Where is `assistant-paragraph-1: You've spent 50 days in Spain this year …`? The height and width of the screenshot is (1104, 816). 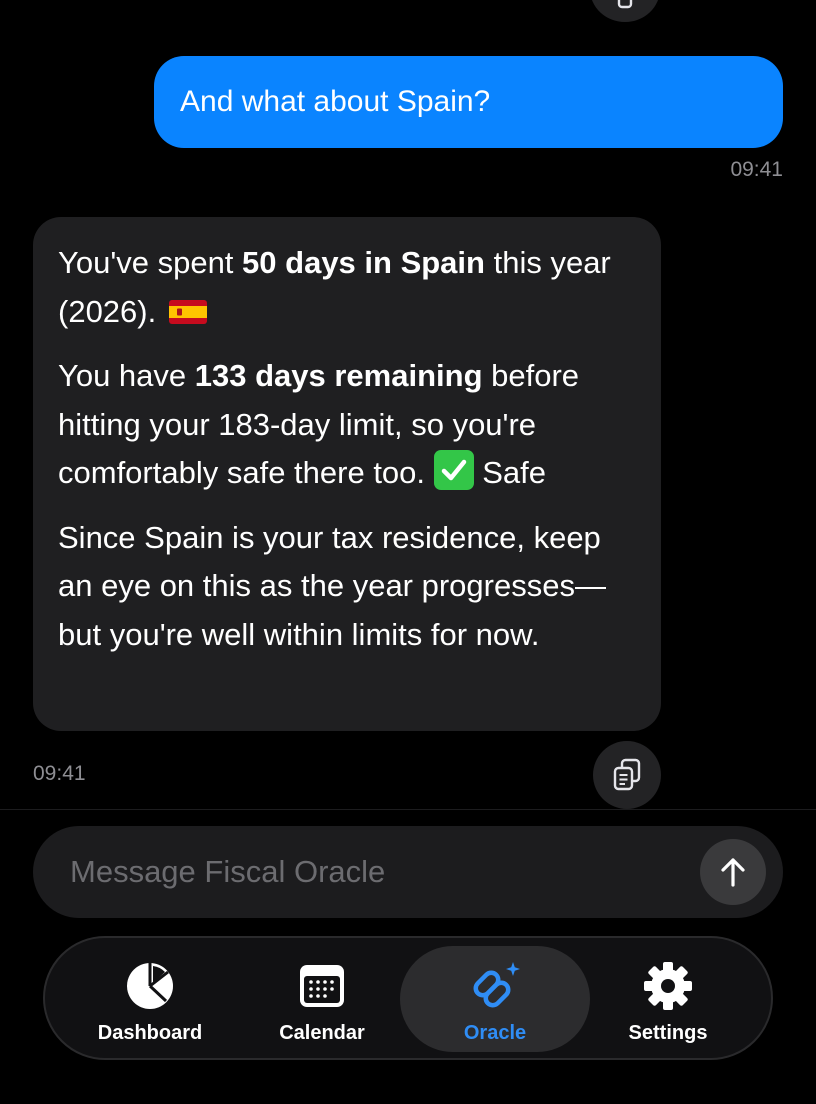 assistant-paragraph-1: You've spent 50 days in Spain this year … is located at coordinates (347, 287).